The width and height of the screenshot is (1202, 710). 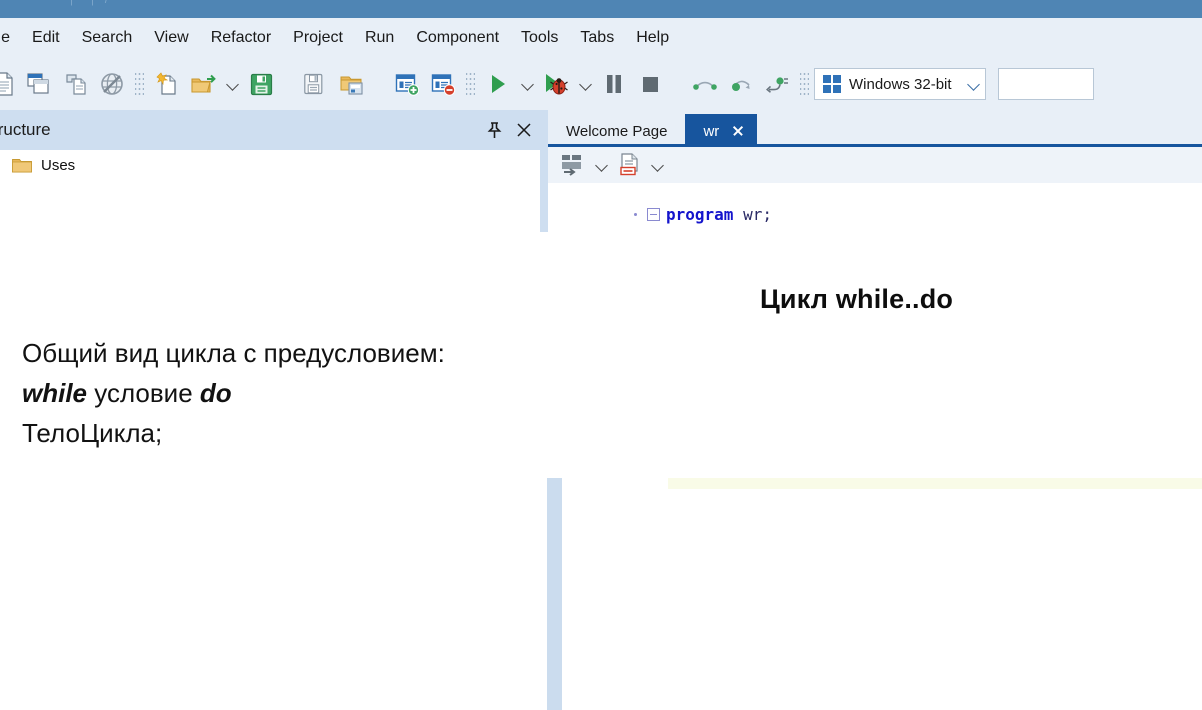 I want to click on code-identifier: wr;, so click(x=752, y=214).